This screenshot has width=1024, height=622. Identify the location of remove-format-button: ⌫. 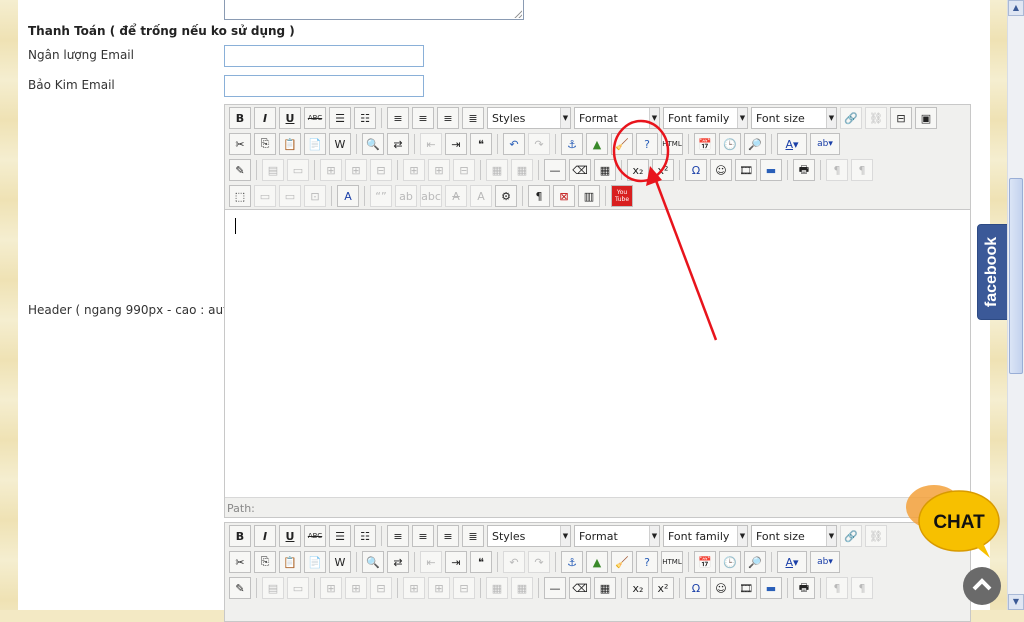
(580, 588).